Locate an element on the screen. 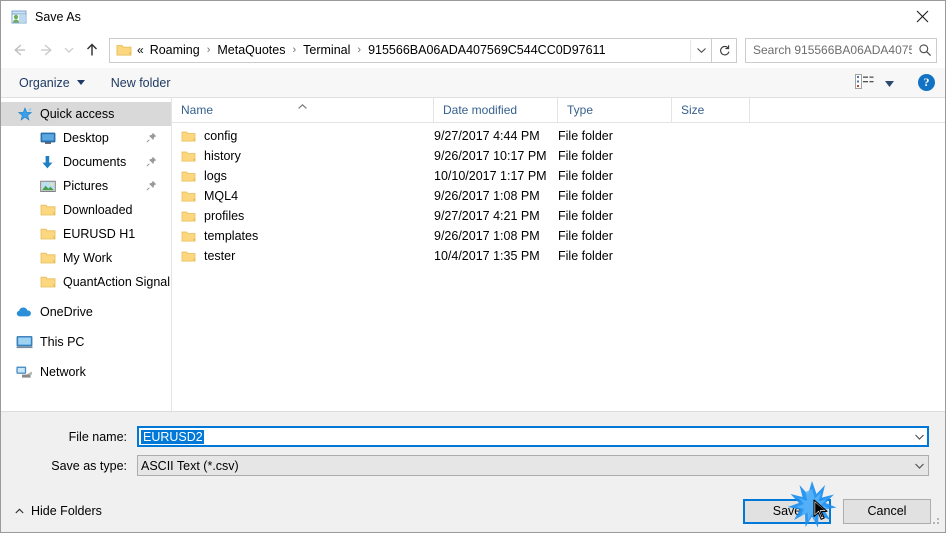 The height and width of the screenshot is (533, 946). file-name-label: profiles is located at coordinates (224, 216).